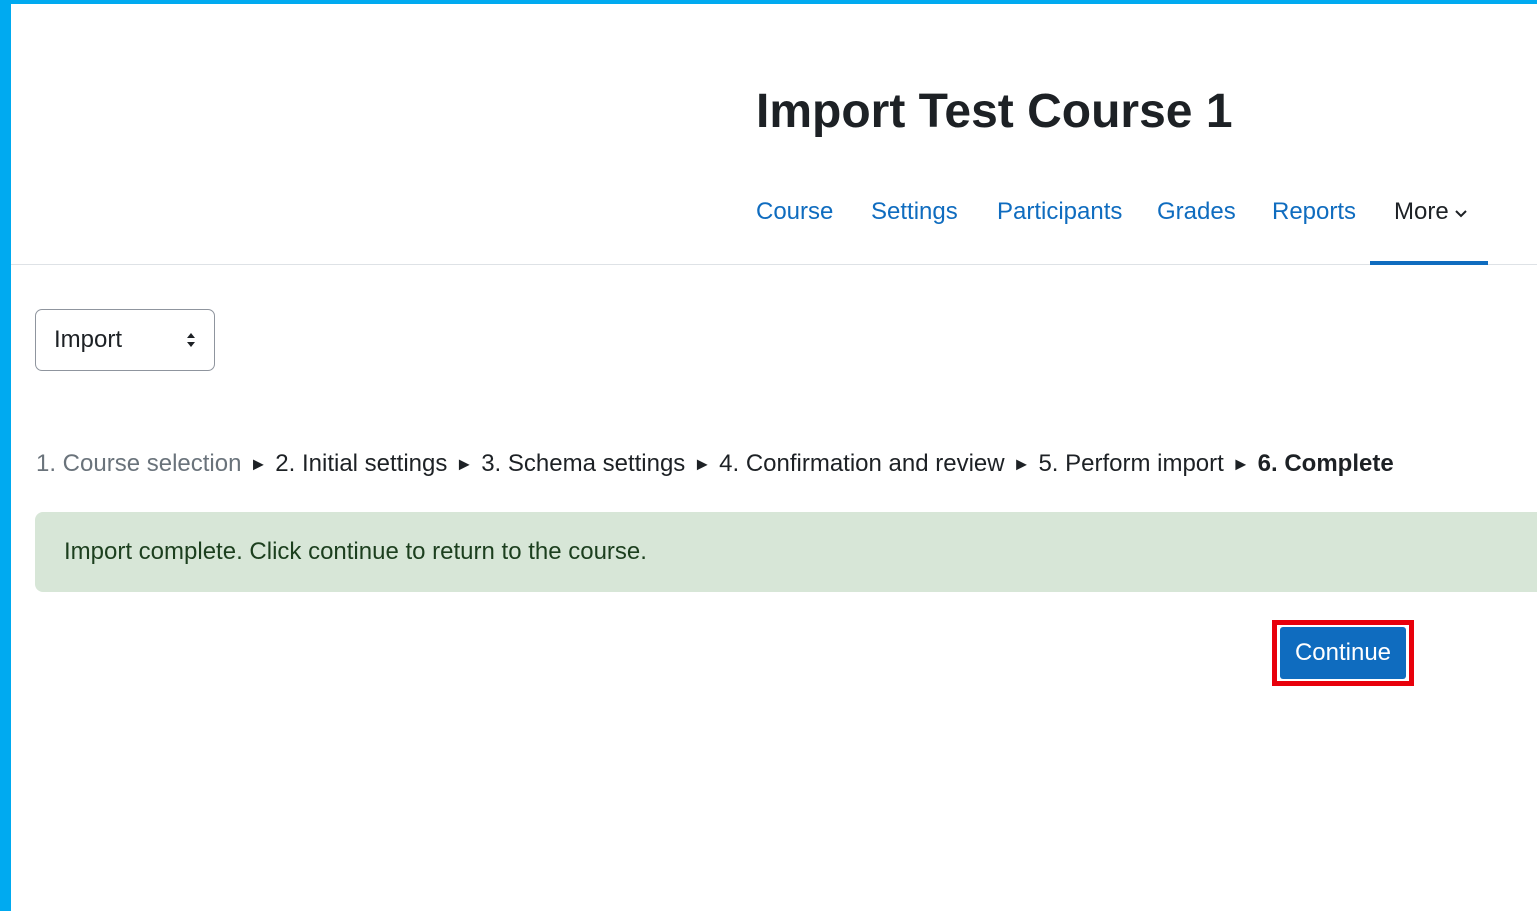 The height and width of the screenshot is (911, 1537). What do you see at coordinates (994, 111) in the screenshot?
I see `page-title: Import Test Course 1` at bounding box center [994, 111].